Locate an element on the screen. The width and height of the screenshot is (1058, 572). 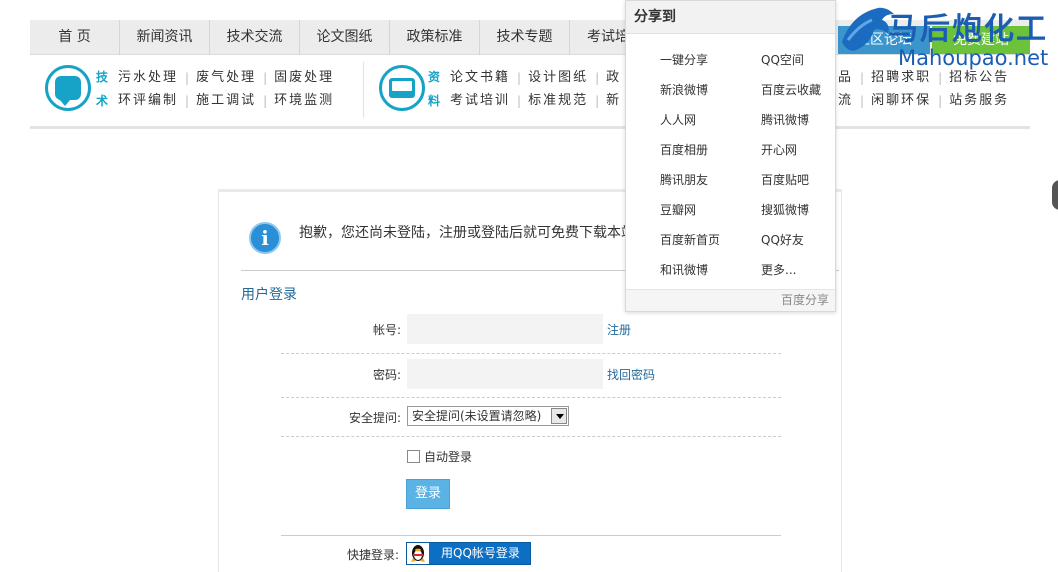
data-links-row1: 论文书籍 | 设计图纸 | 政 is located at coordinates (535, 78).